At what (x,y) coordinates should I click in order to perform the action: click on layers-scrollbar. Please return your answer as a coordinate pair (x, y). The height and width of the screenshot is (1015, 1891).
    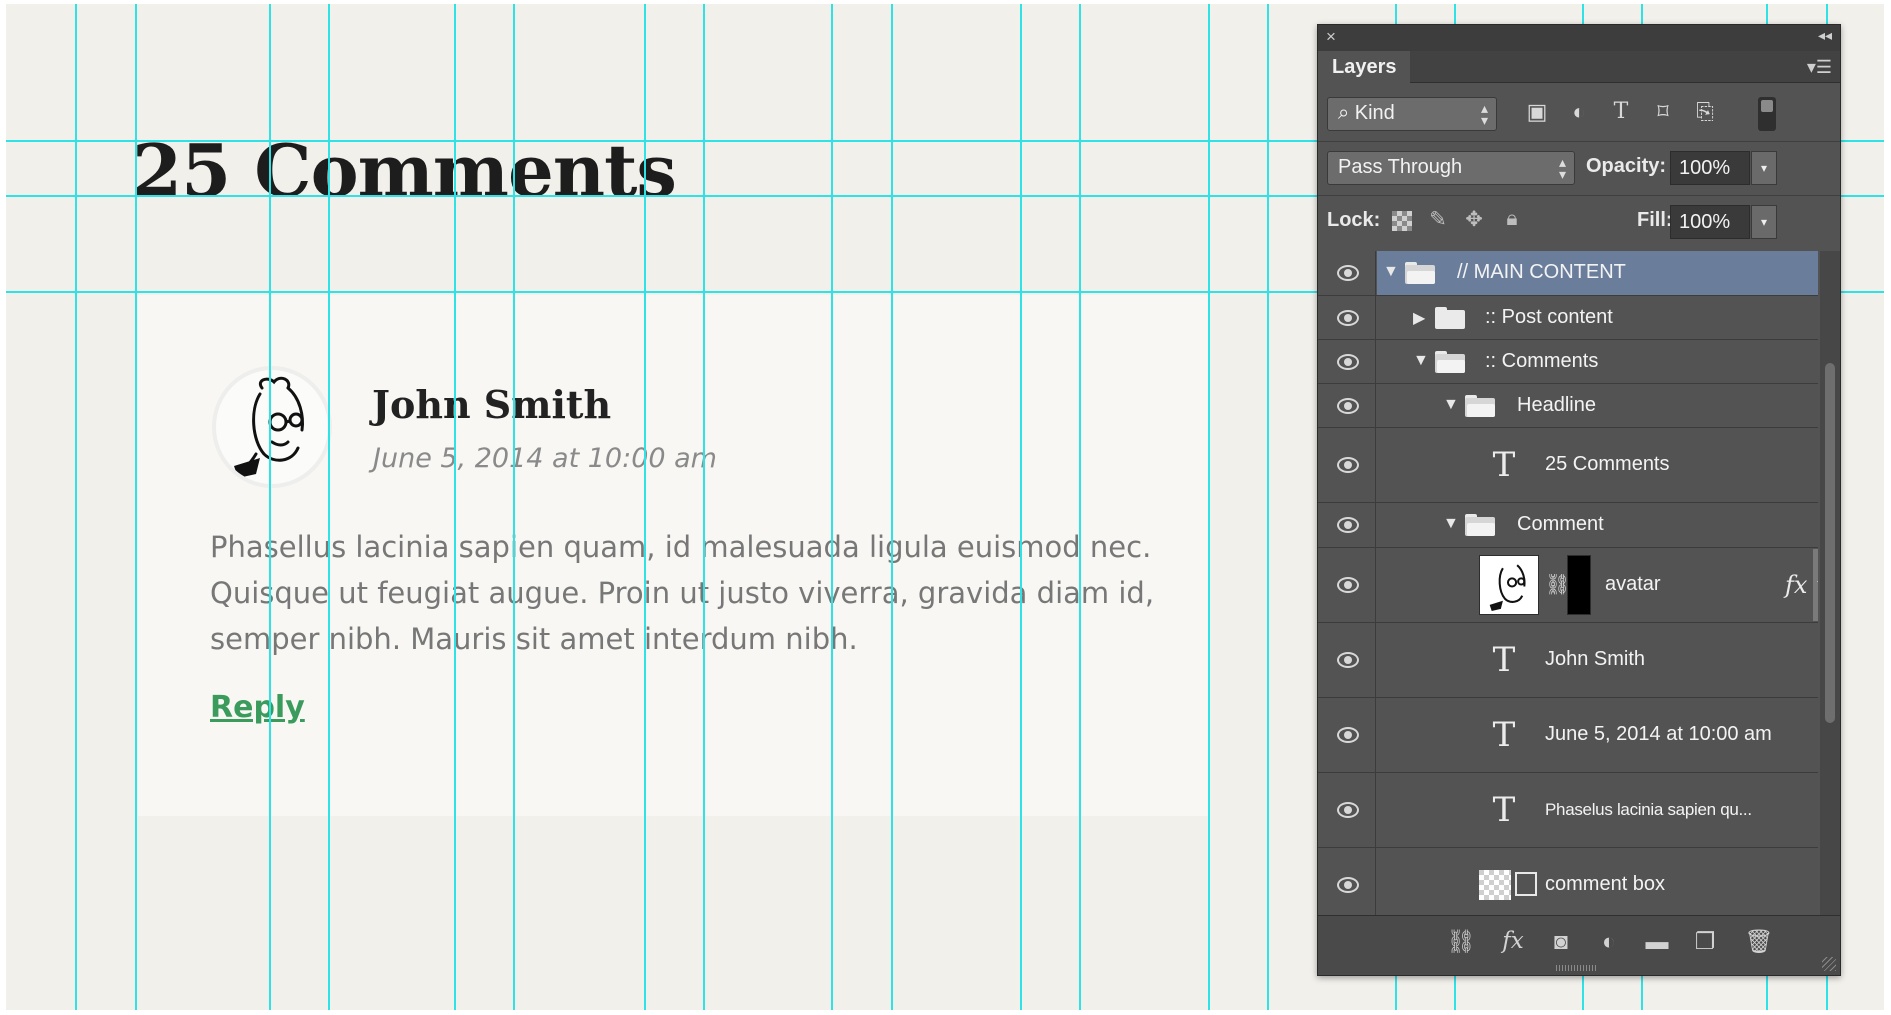
    Looking at the image, I should click on (1830, 583).